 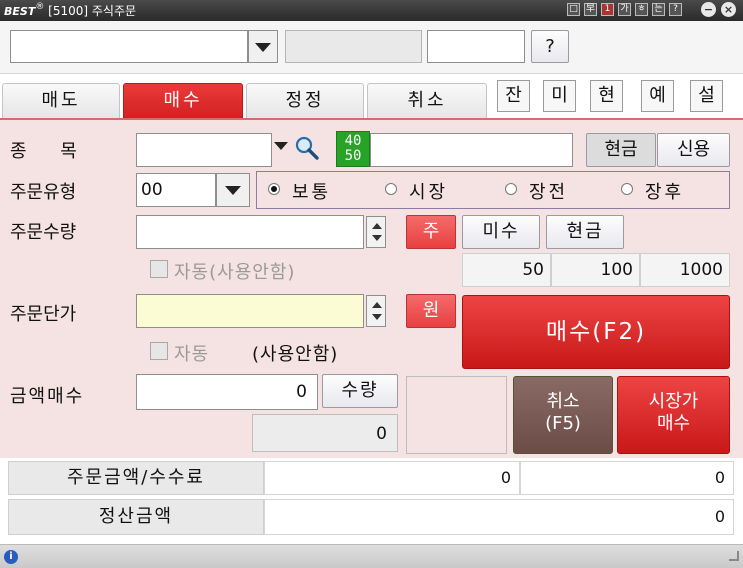 I want to click on unfilled-qty-button: 미수, so click(x=501, y=232).